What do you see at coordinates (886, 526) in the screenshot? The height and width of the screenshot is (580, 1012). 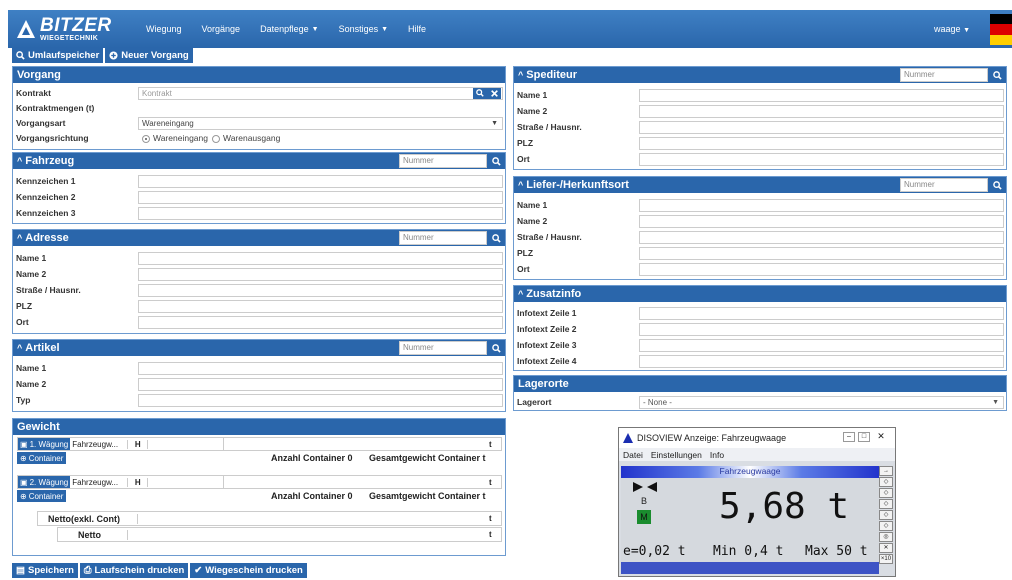 I see `net-icon: ◇` at bounding box center [886, 526].